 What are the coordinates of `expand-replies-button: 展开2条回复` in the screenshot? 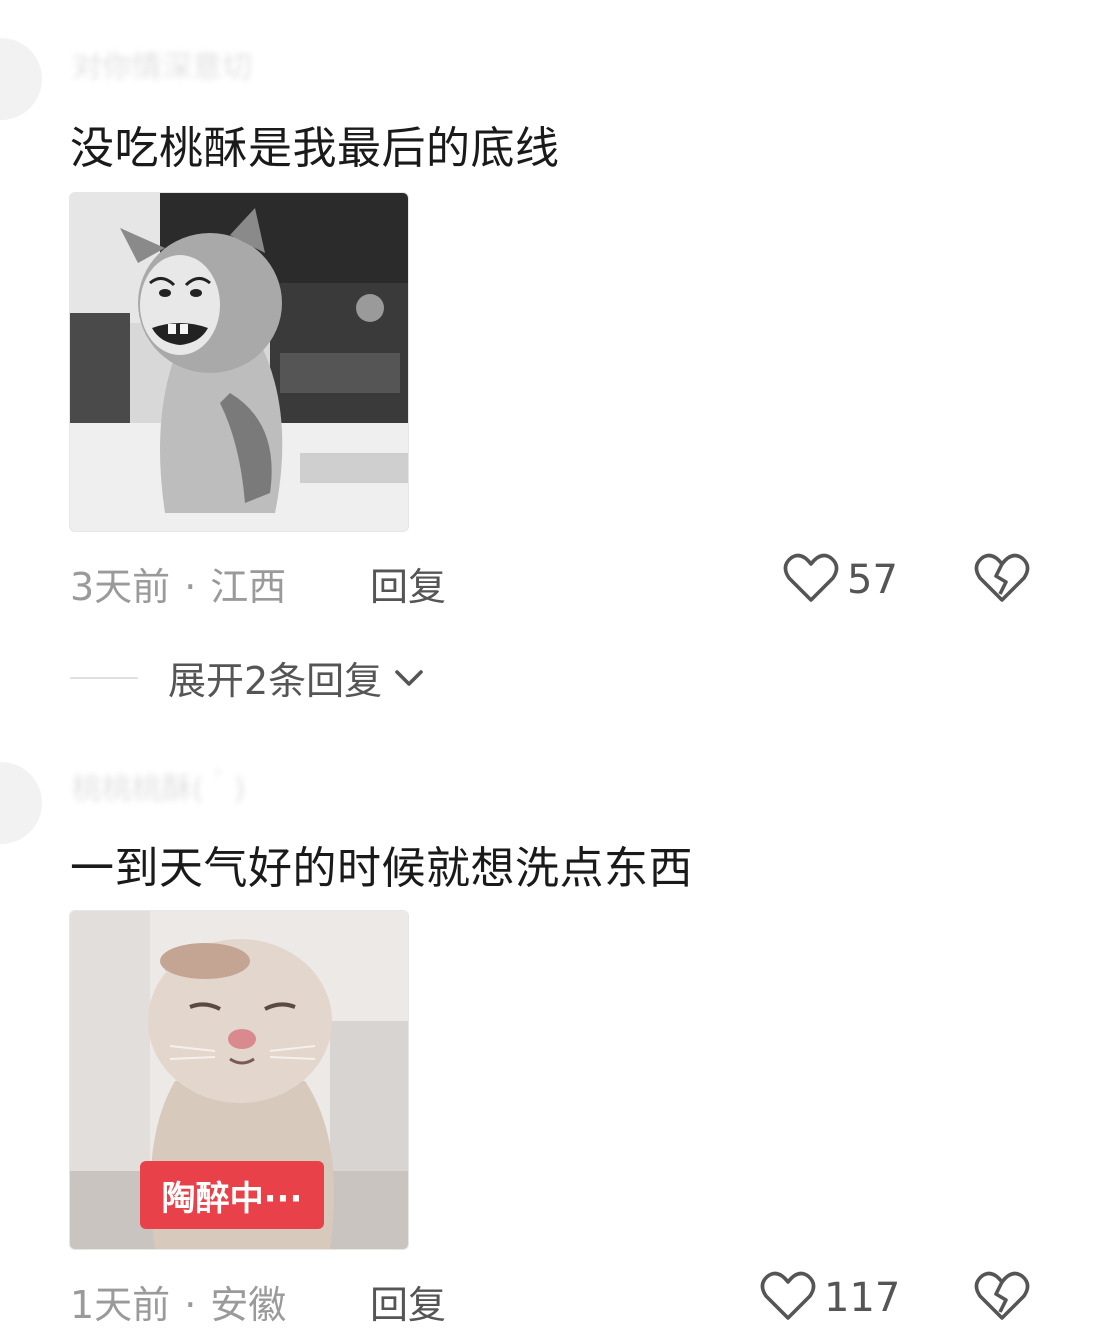 It's located at (248, 677).